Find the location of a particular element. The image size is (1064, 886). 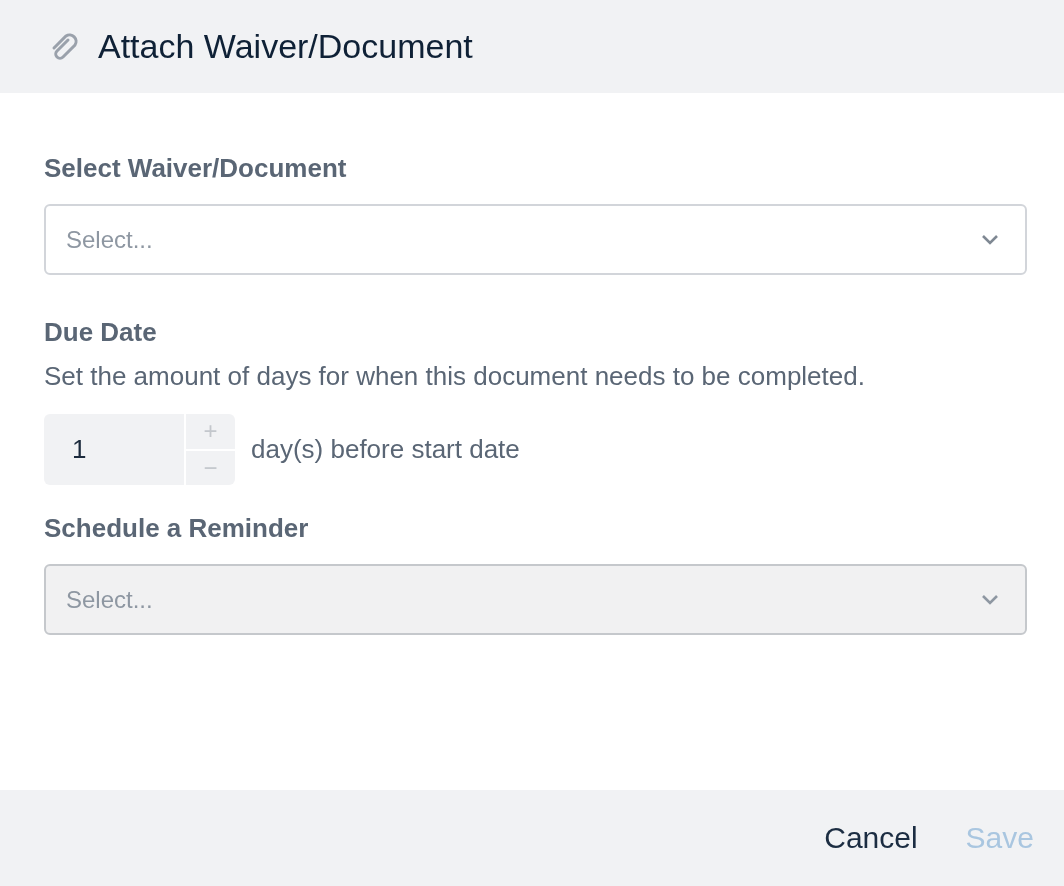

field-description: Set the amount of days for when this document needs to be completed. is located at coordinates (455, 376).